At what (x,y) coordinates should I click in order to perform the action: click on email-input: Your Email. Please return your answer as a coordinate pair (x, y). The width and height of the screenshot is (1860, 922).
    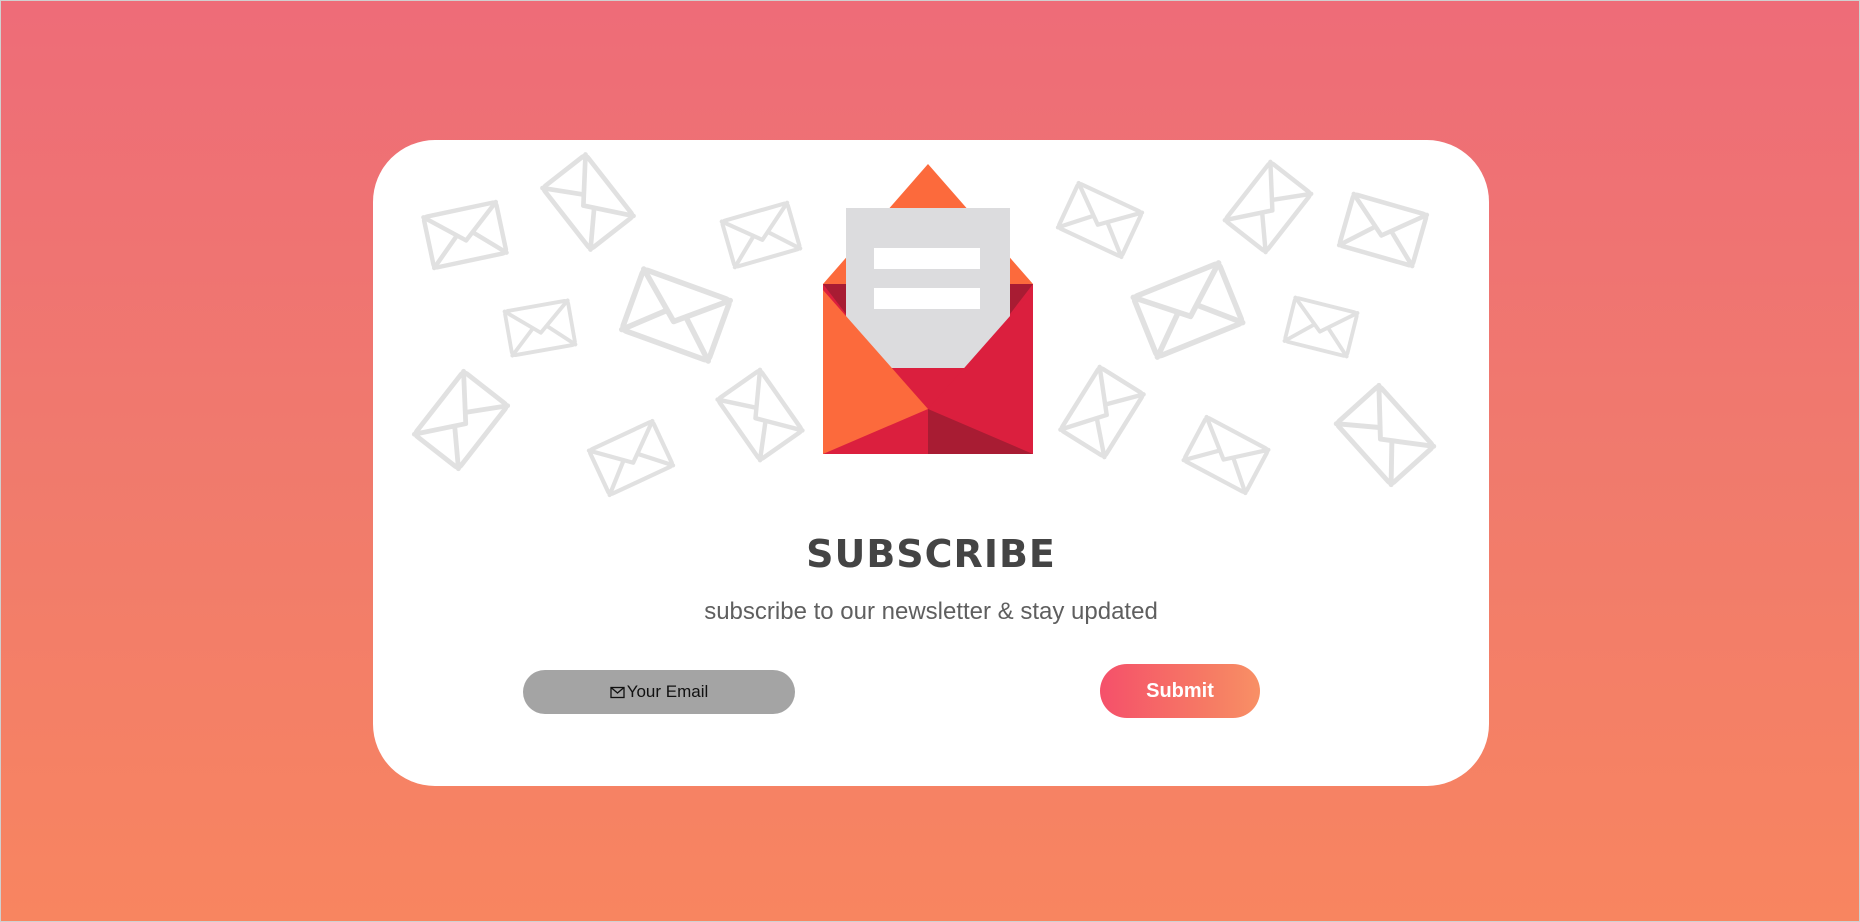
    Looking at the image, I should click on (659, 692).